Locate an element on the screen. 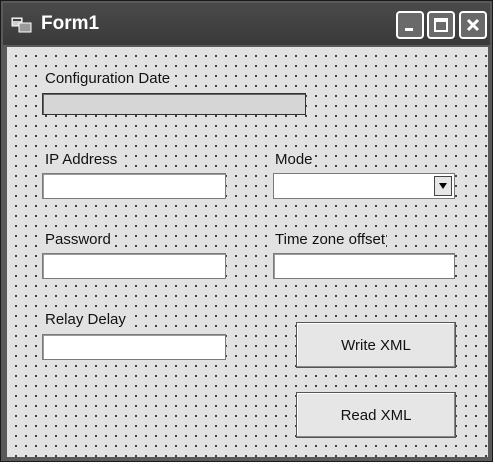 The height and width of the screenshot is (464, 495). dropdown-arrow-button is located at coordinates (443, 186).